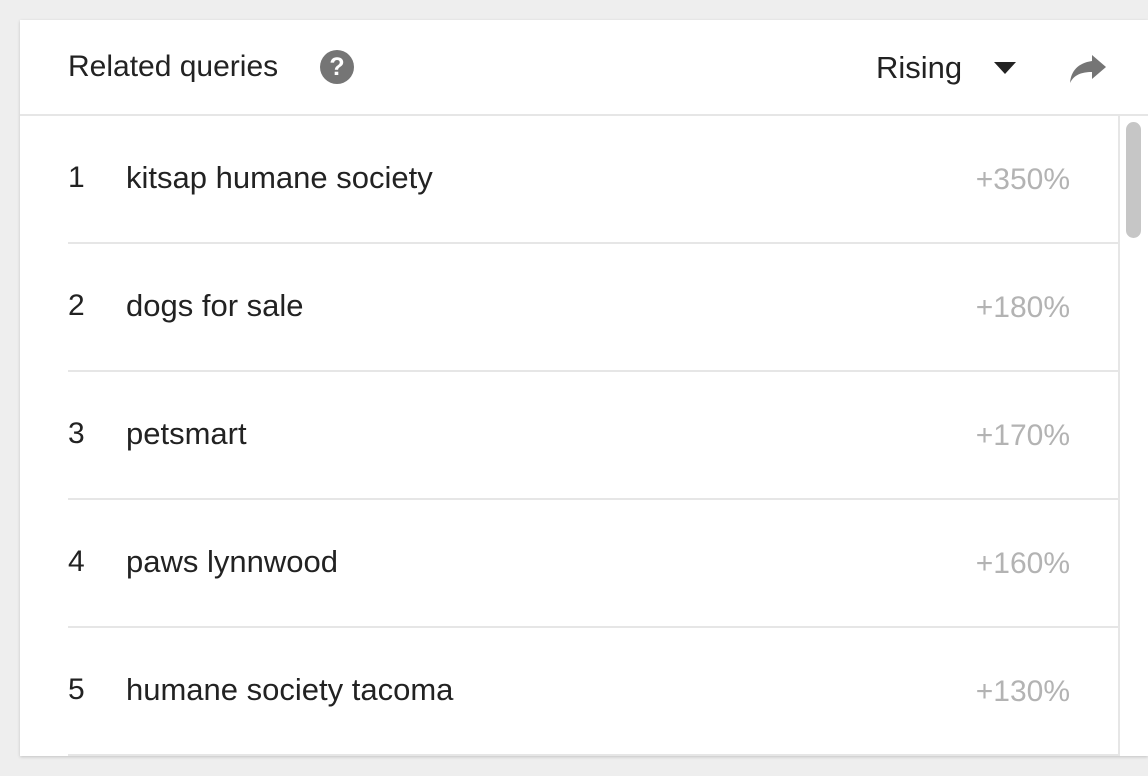 This screenshot has width=1148, height=776. What do you see at coordinates (289, 690) in the screenshot?
I see `query-text: humane society tacoma` at bounding box center [289, 690].